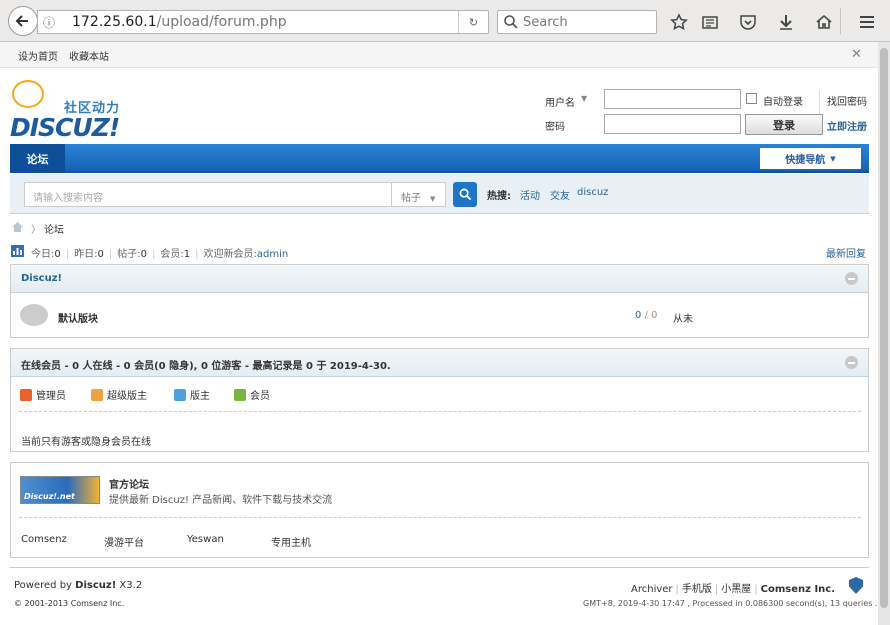 This screenshot has height=625, width=890. I want to click on top-utility-bar: 设为首页 收藏本站 ✕, so click(439, 55).